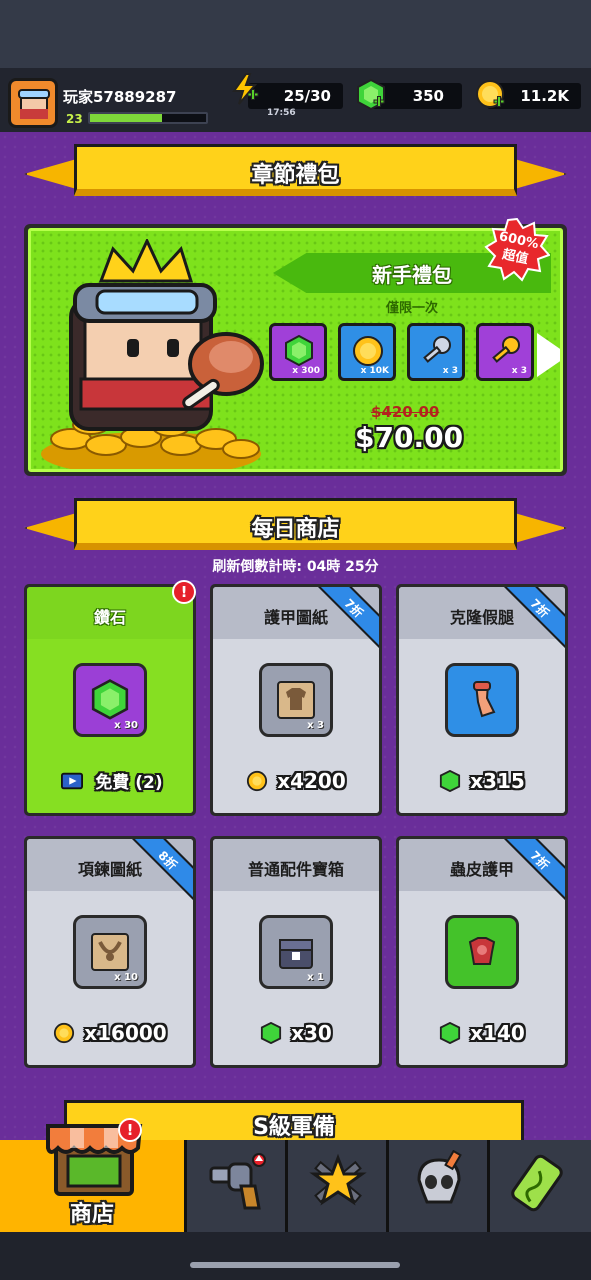 The image size is (591, 1280). I want to click on pack-item-qty: x 3, so click(519, 371).